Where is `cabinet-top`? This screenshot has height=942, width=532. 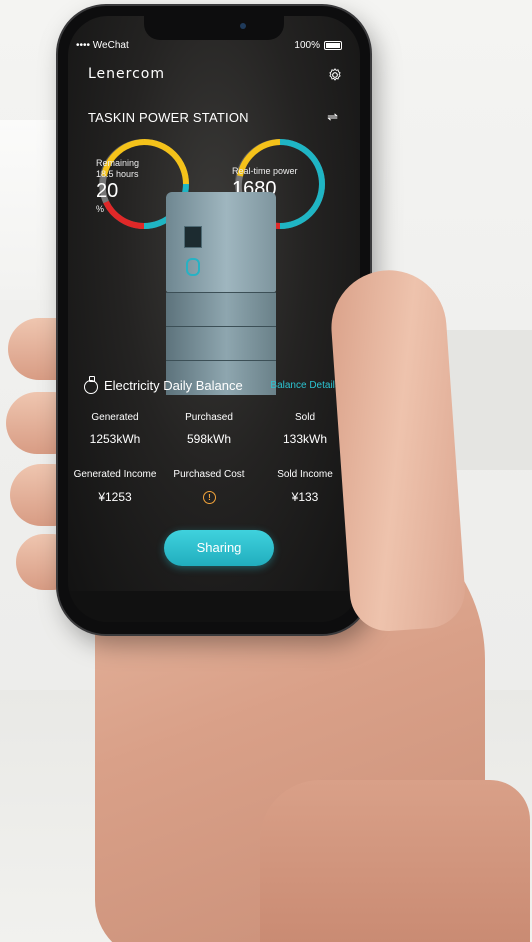 cabinet-top is located at coordinates (221, 242).